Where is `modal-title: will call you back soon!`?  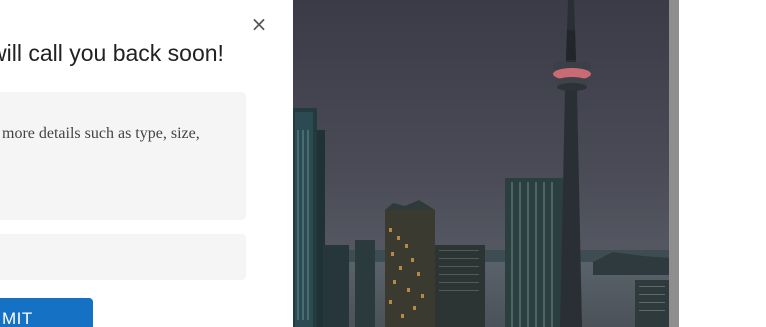 modal-title: will call you back soon! is located at coordinates (112, 53).